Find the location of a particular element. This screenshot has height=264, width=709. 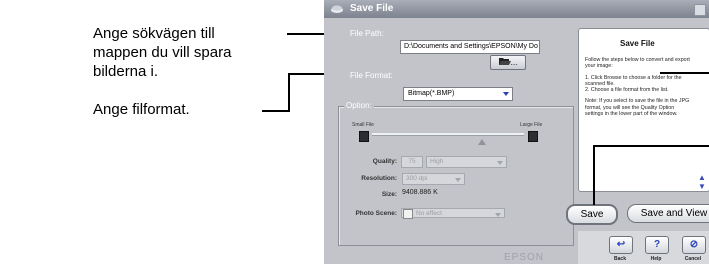

cancel-label: Cancel is located at coordinates (693, 259).